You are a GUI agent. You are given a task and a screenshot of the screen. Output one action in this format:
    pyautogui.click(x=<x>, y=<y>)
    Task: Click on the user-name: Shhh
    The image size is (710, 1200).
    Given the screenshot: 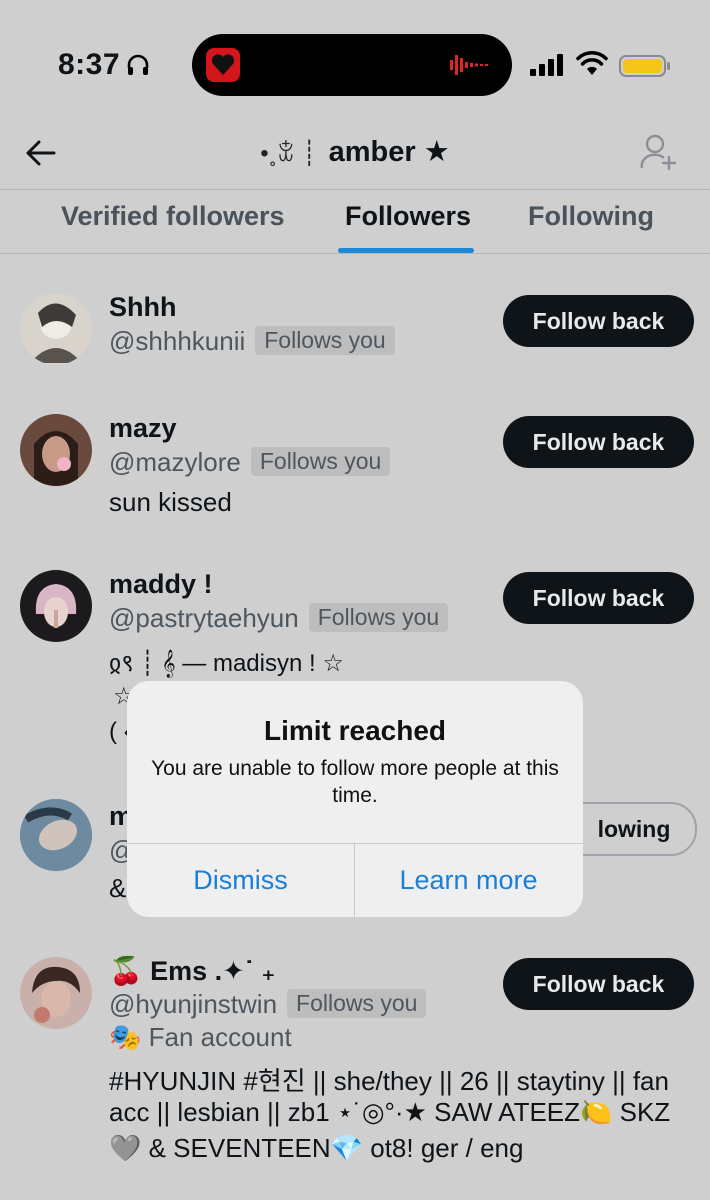 What is the action you would take?
    pyautogui.click(x=143, y=307)
    